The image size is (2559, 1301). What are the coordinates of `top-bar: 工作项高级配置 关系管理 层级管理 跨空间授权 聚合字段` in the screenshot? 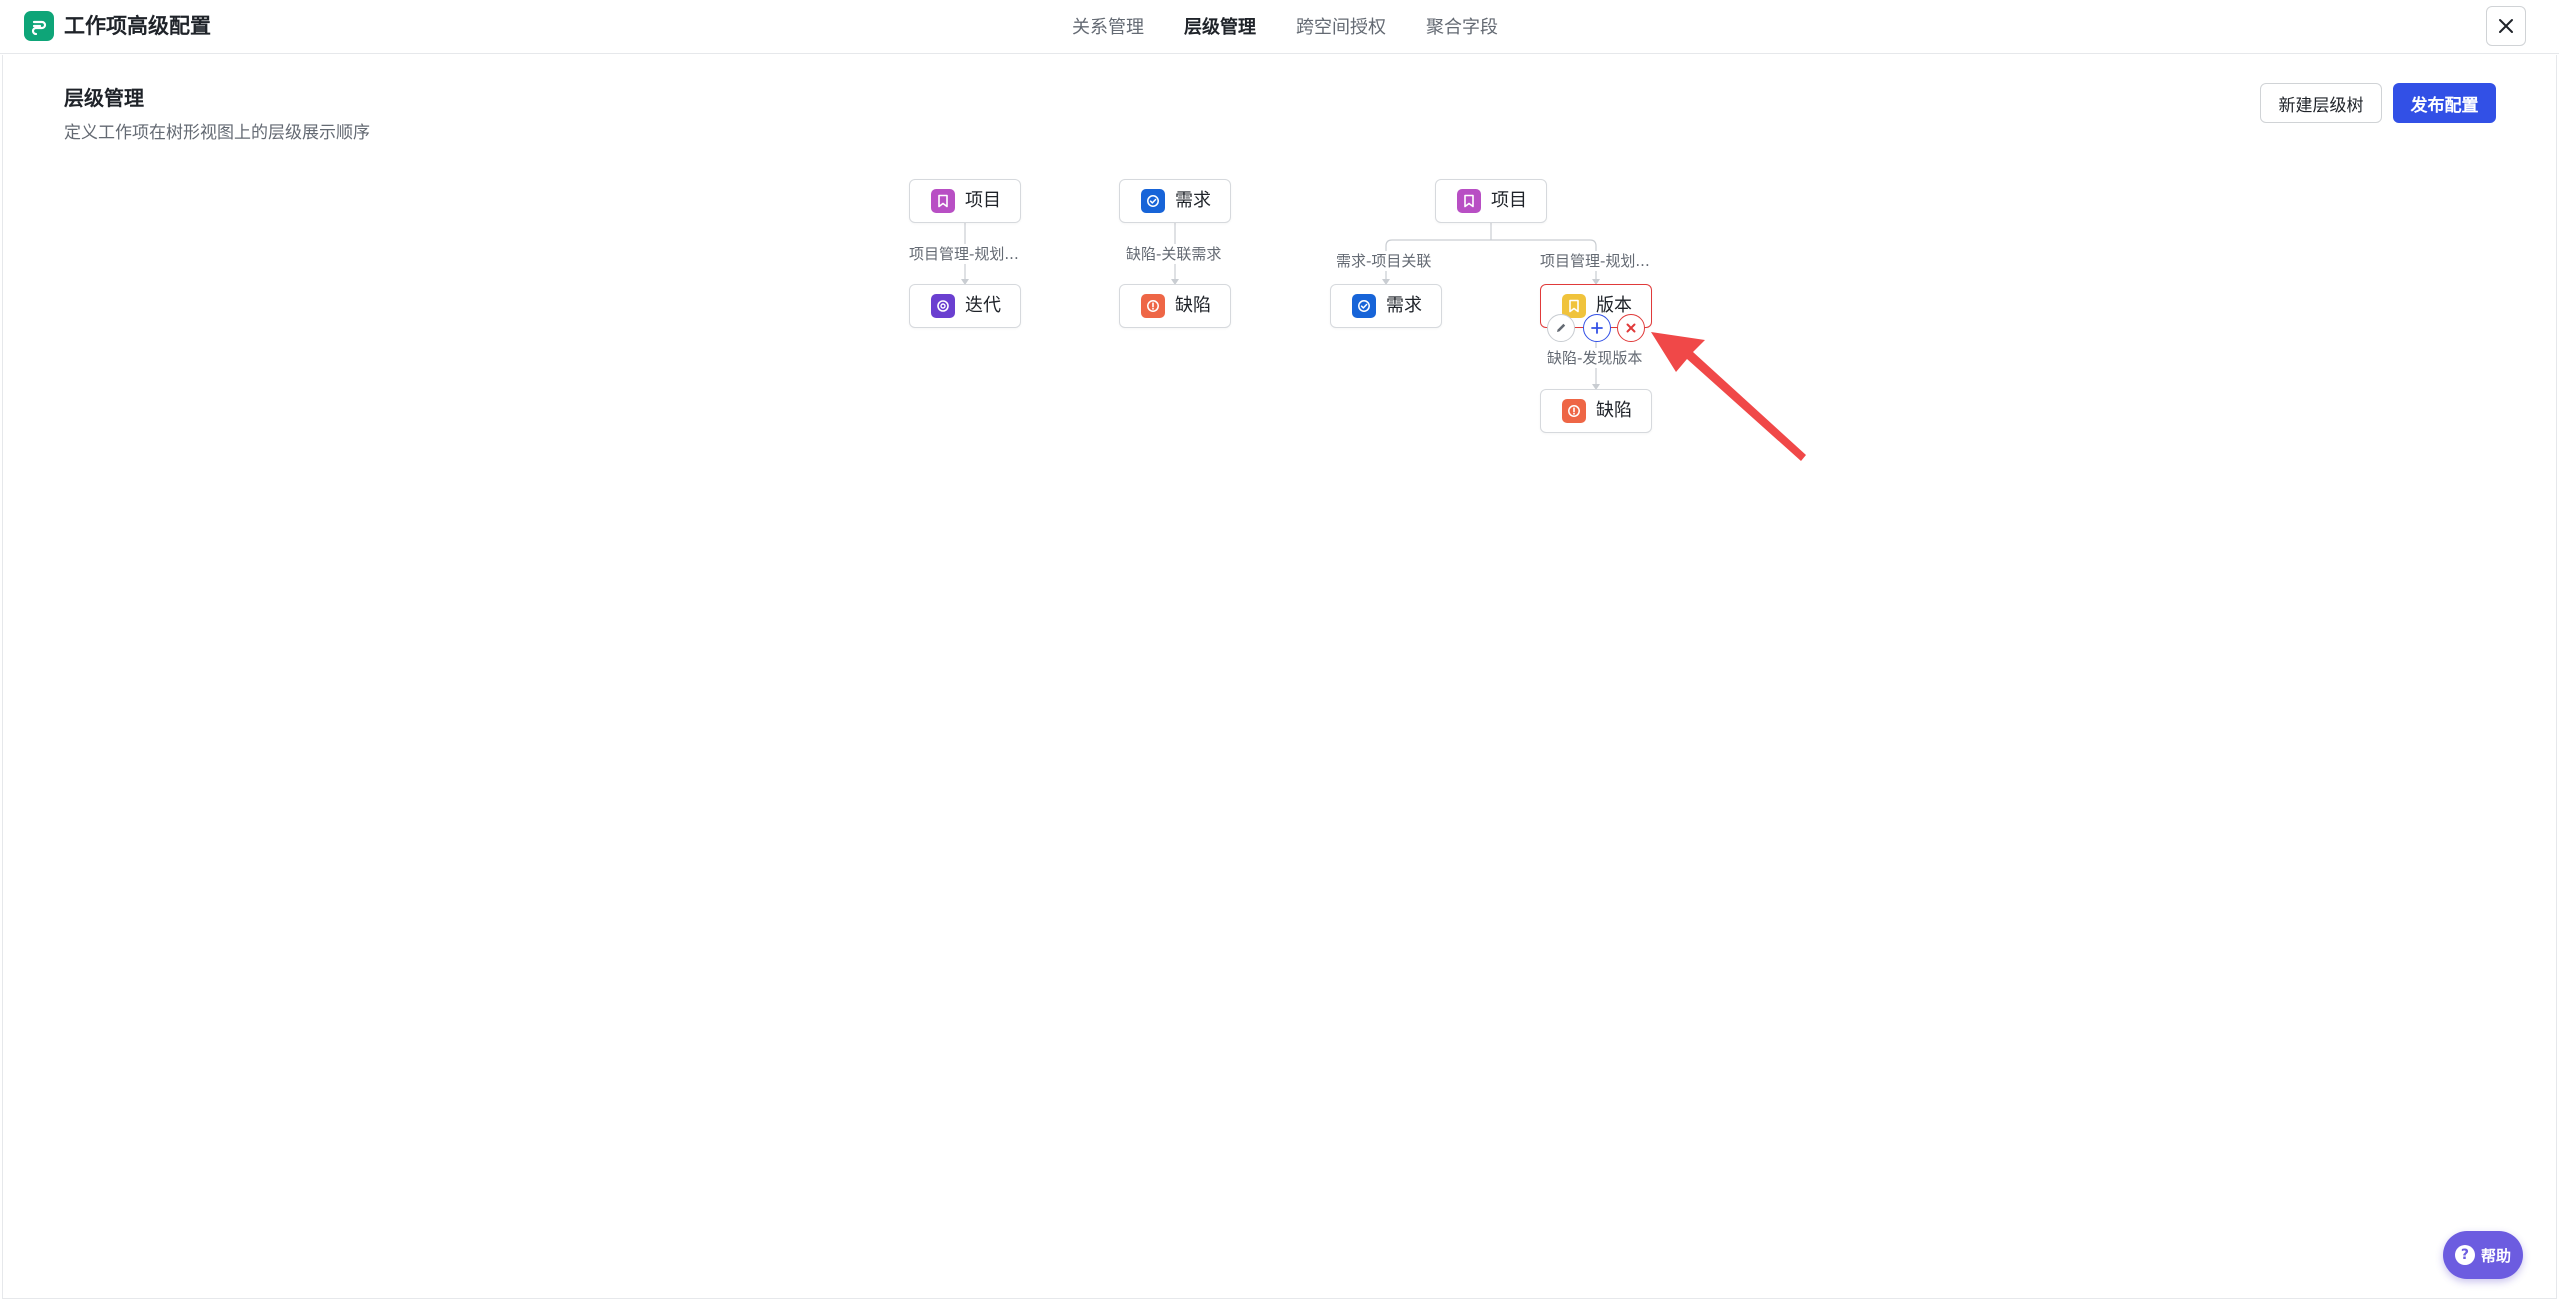 It's located at (1279, 27).